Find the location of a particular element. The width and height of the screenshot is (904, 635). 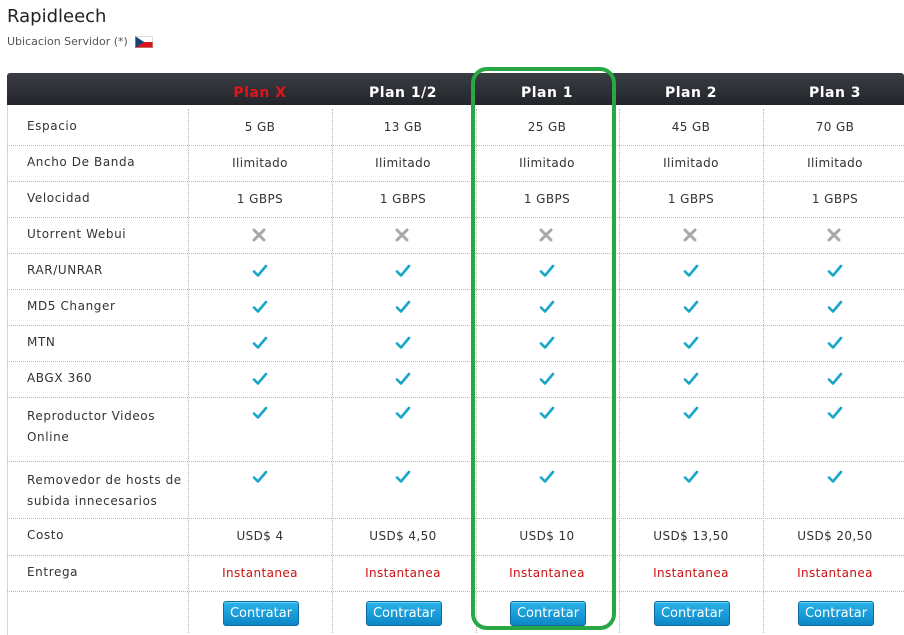

plan-cell-value: USD$ 4 is located at coordinates (260, 536).